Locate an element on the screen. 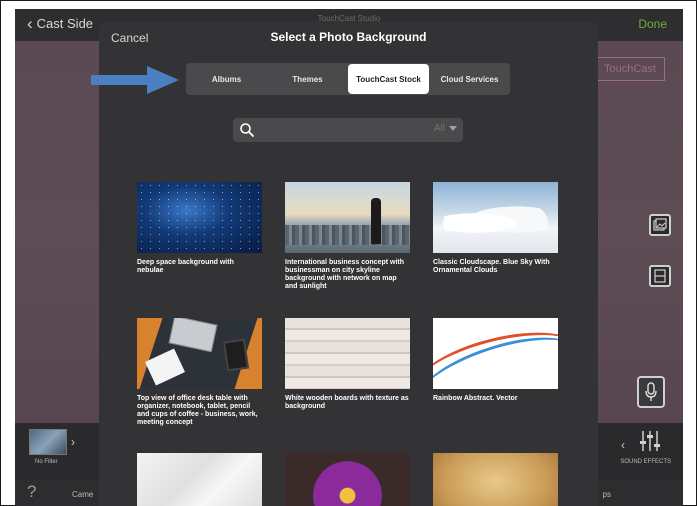 The height and width of the screenshot is (506, 697). marble-photo is located at coordinates (199, 479).